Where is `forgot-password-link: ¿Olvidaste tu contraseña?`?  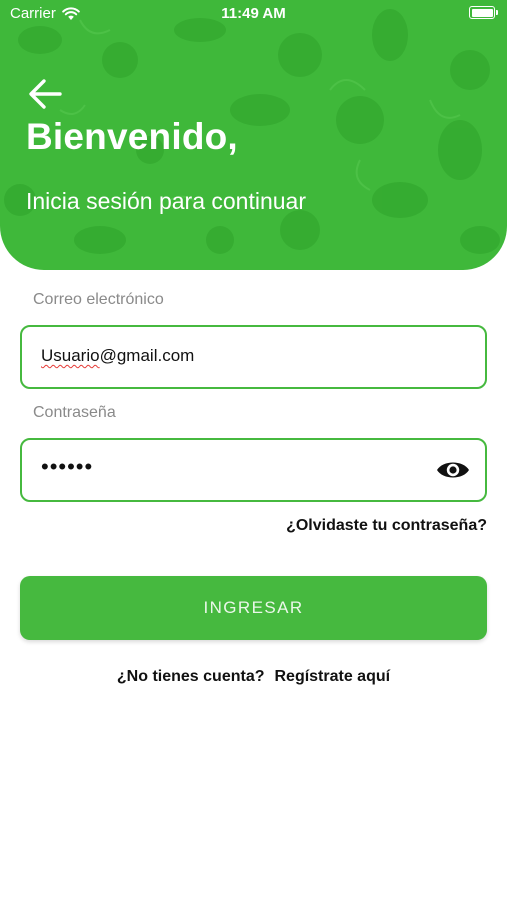
forgot-password-link: ¿Olvidaste tu contraseña? is located at coordinates (386, 526).